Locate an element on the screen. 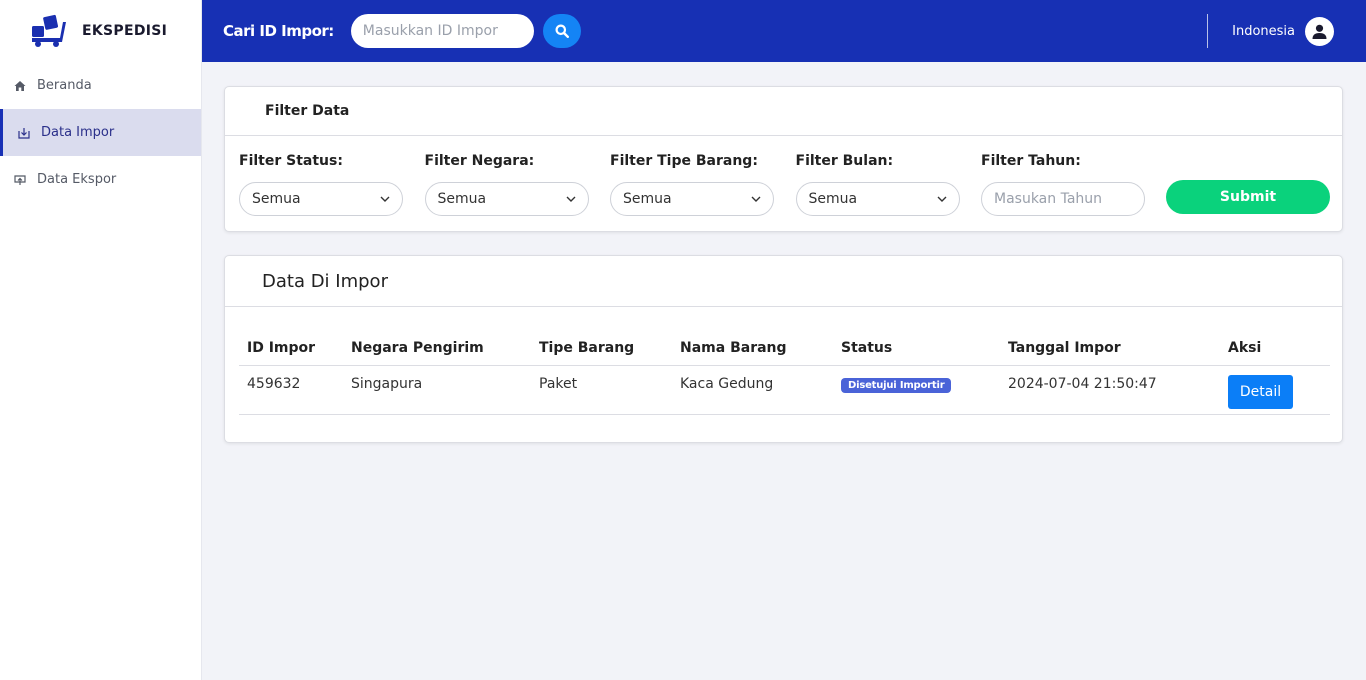 The height and width of the screenshot is (680, 1366). cell-status: Disetujui Importir is located at coordinates (916, 390).